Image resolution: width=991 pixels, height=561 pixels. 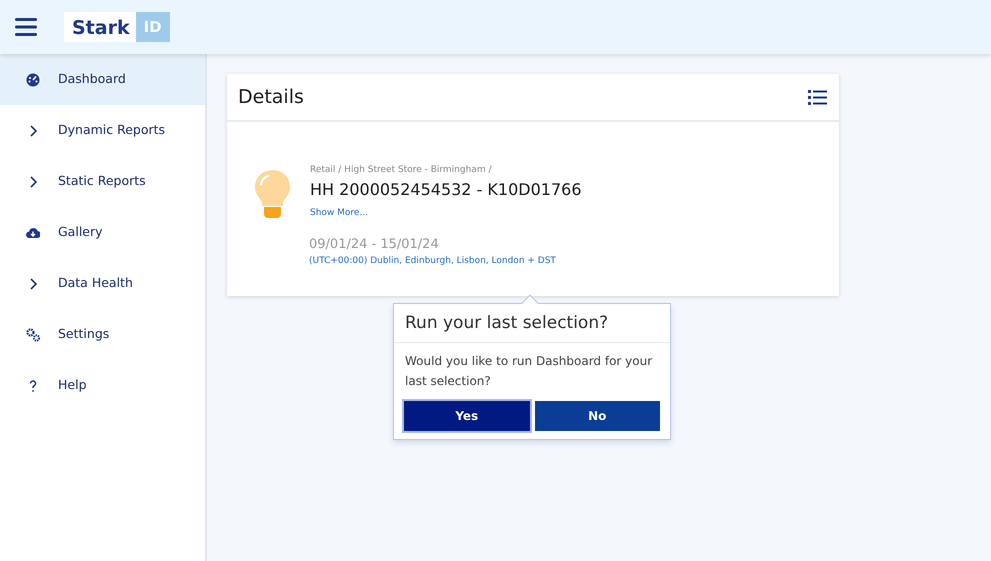 I want to click on logo-badge: ID, so click(x=153, y=27).